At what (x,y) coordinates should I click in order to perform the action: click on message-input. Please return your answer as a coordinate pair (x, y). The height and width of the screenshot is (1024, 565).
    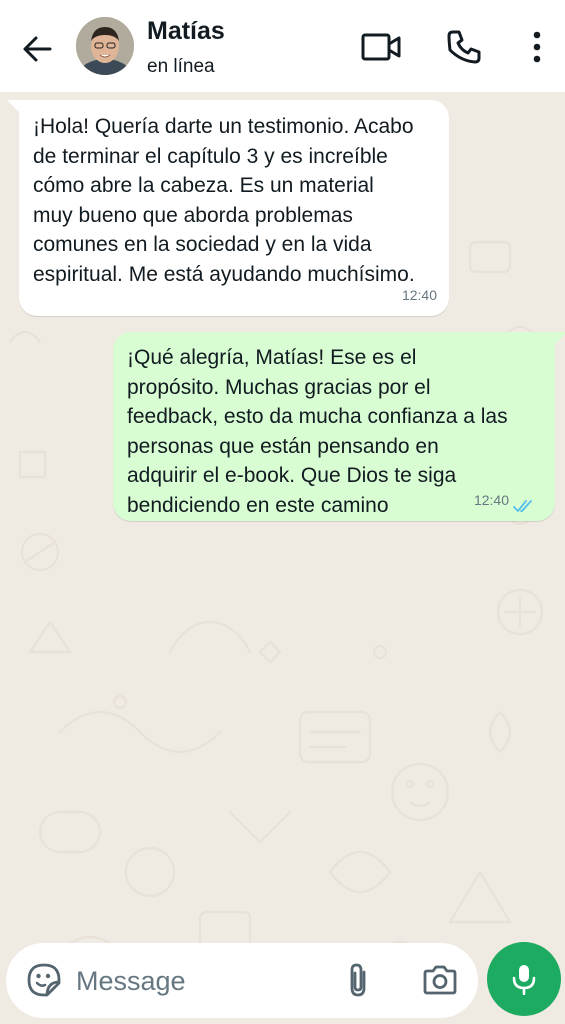
    Looking at the image, I should click on (201, 981).